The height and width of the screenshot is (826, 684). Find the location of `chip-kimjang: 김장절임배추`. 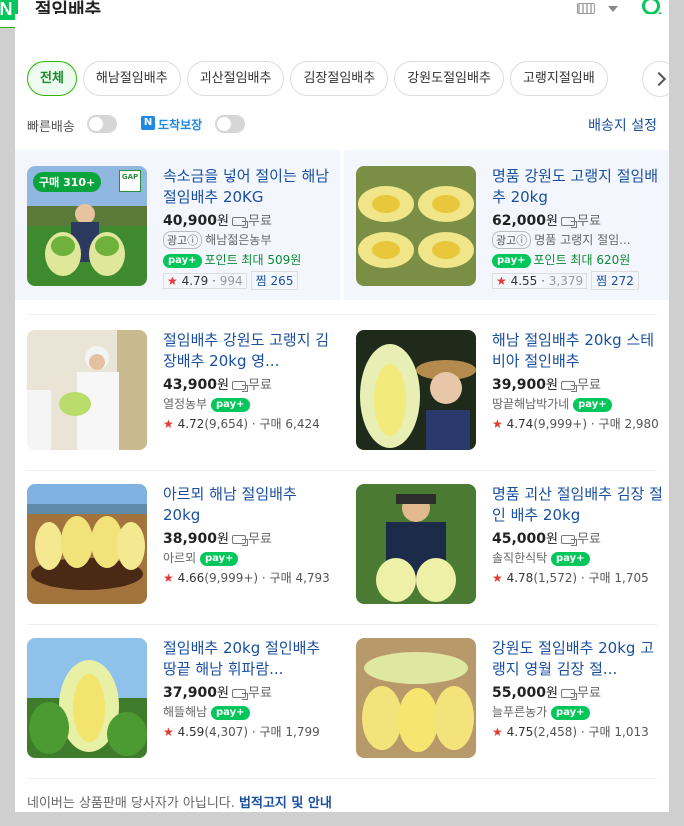

chip-kimjang: 김장절임배추 is located at coordinates (339, 78).